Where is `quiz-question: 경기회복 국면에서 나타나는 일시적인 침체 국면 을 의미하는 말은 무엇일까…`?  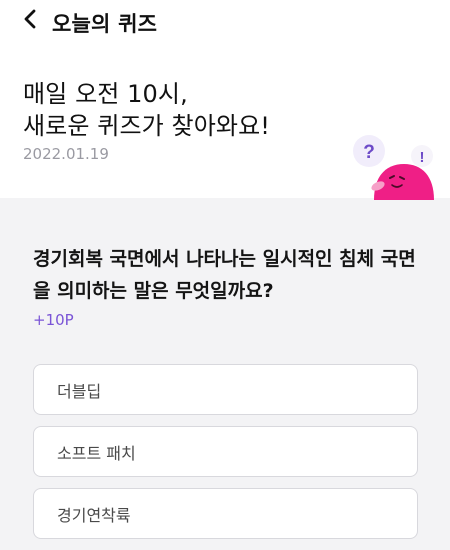 quiz-question: 경기회복 국면에서 나타나는 일시적인 침체 국면 을 의미하는 말은 무엇일까… is located at coordinates (233, 275).